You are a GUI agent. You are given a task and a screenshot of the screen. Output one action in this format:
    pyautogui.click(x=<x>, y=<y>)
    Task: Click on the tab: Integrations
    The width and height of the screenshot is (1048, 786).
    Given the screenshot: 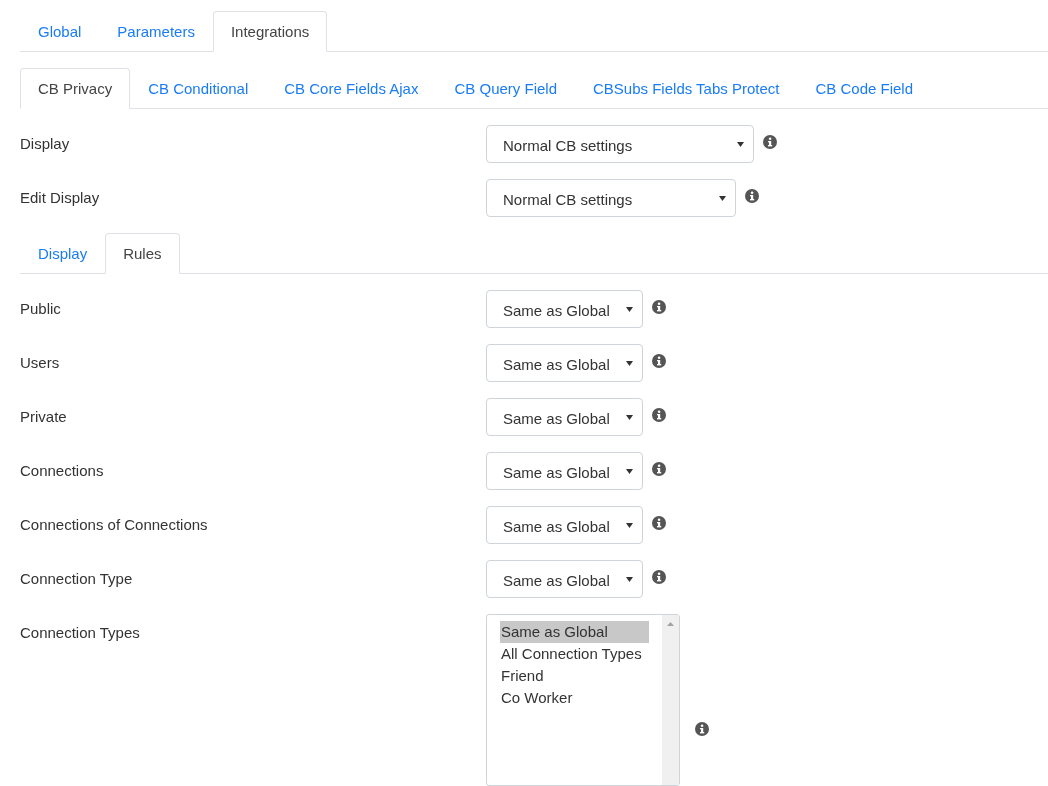 What is the action you would take?
    pyautogui.click(x=270, y=31)
    